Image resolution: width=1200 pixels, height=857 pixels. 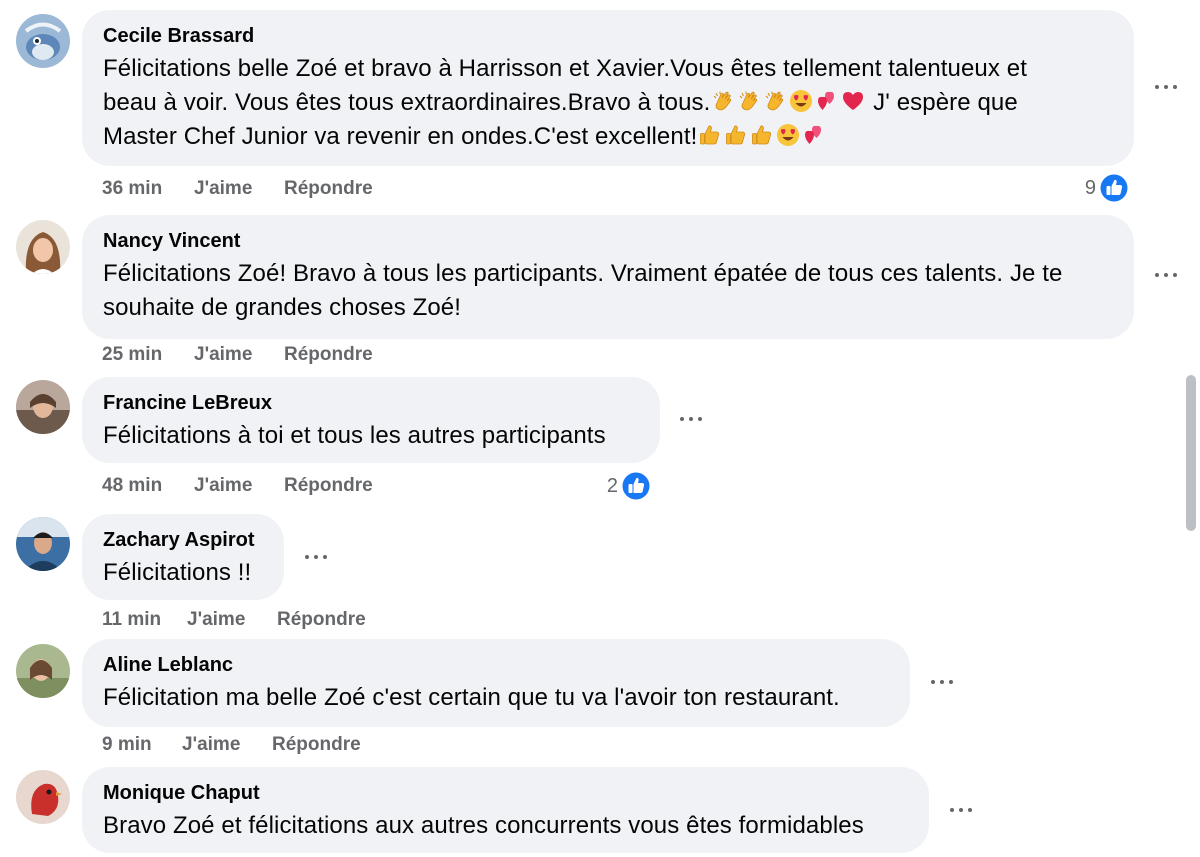 I want to click on reaction-summary: 9, so click(x=1100, y=188).